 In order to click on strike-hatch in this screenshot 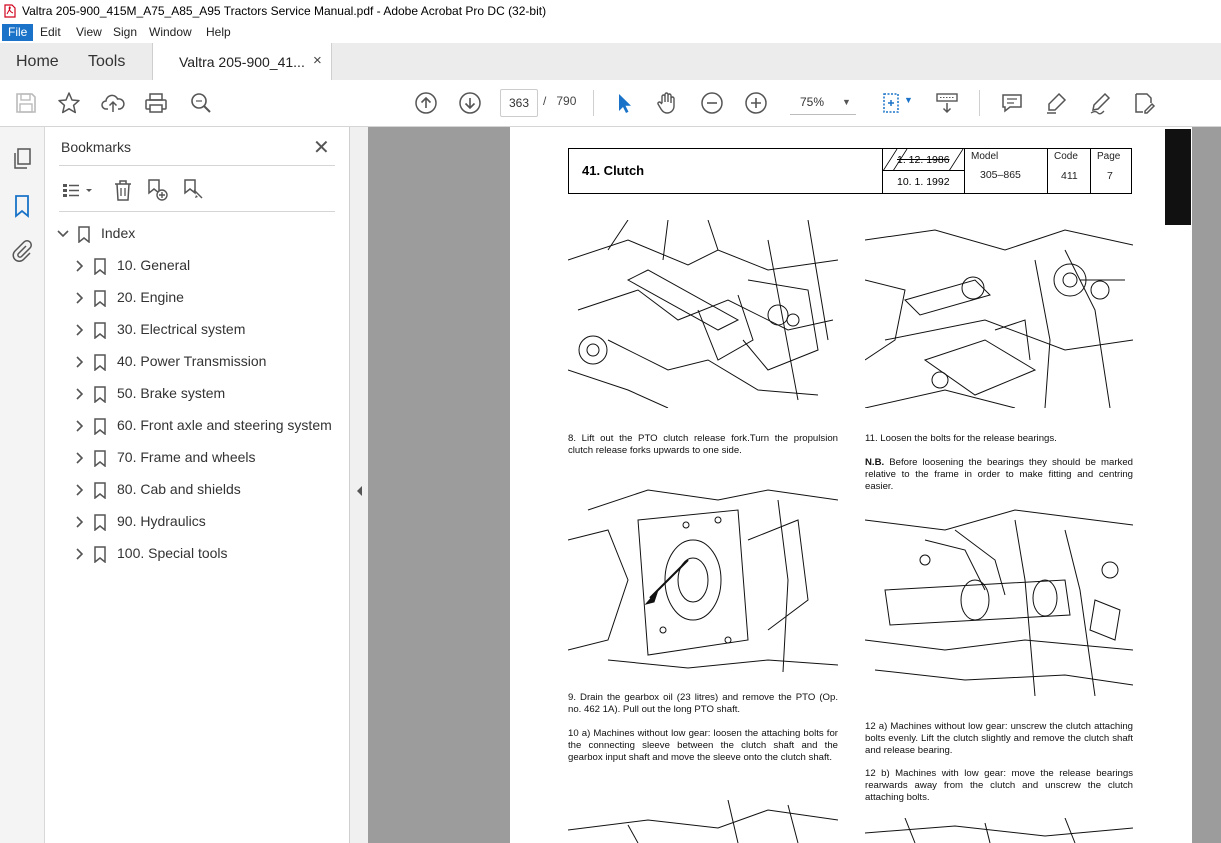, I will do `click(923, 160)`.